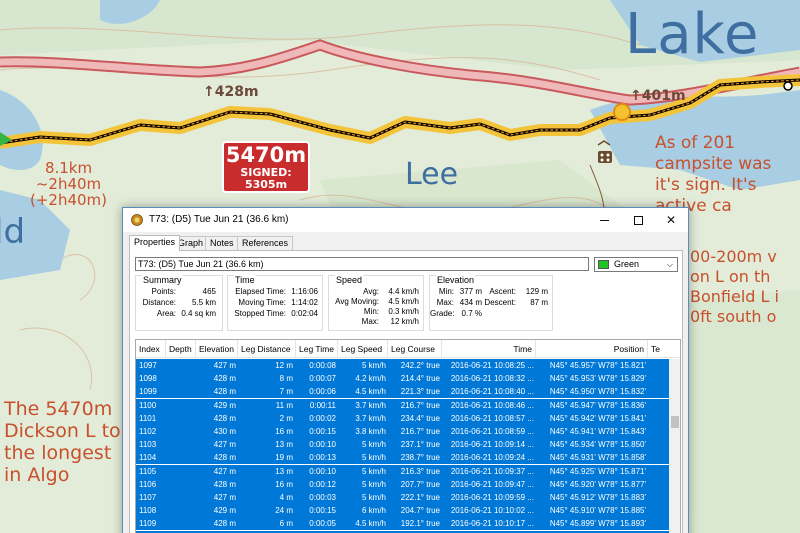  Describe the element at coordinates (420, 392) in the screenshot. I see `cell-leg-course: 221.3° true` at that location.